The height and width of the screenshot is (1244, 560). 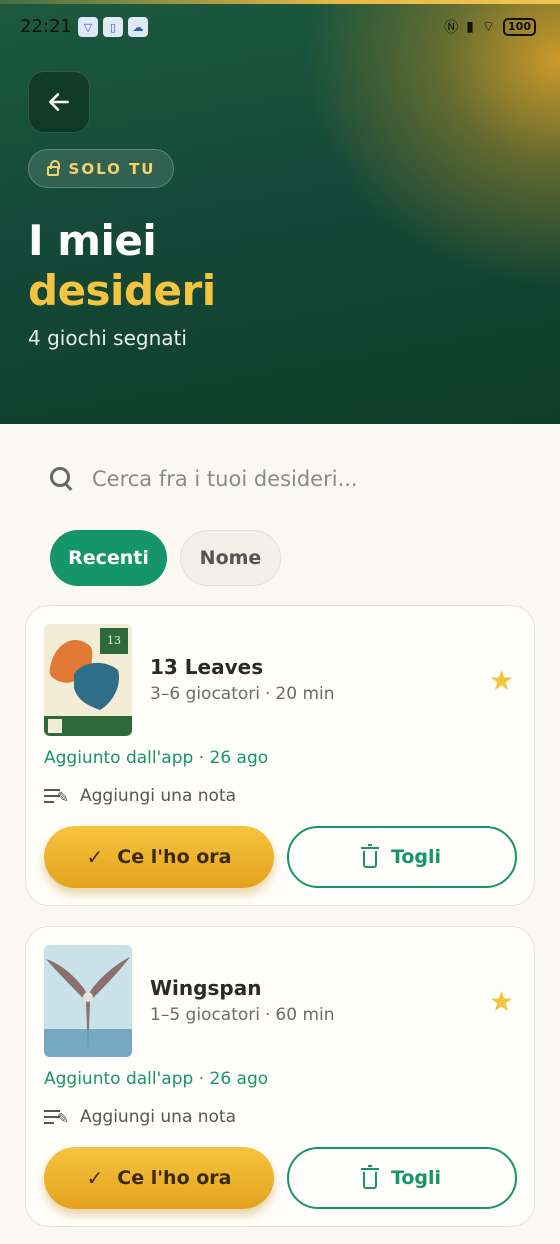 I want to click on game-name: Wingspan, so click(x=205, y=988).